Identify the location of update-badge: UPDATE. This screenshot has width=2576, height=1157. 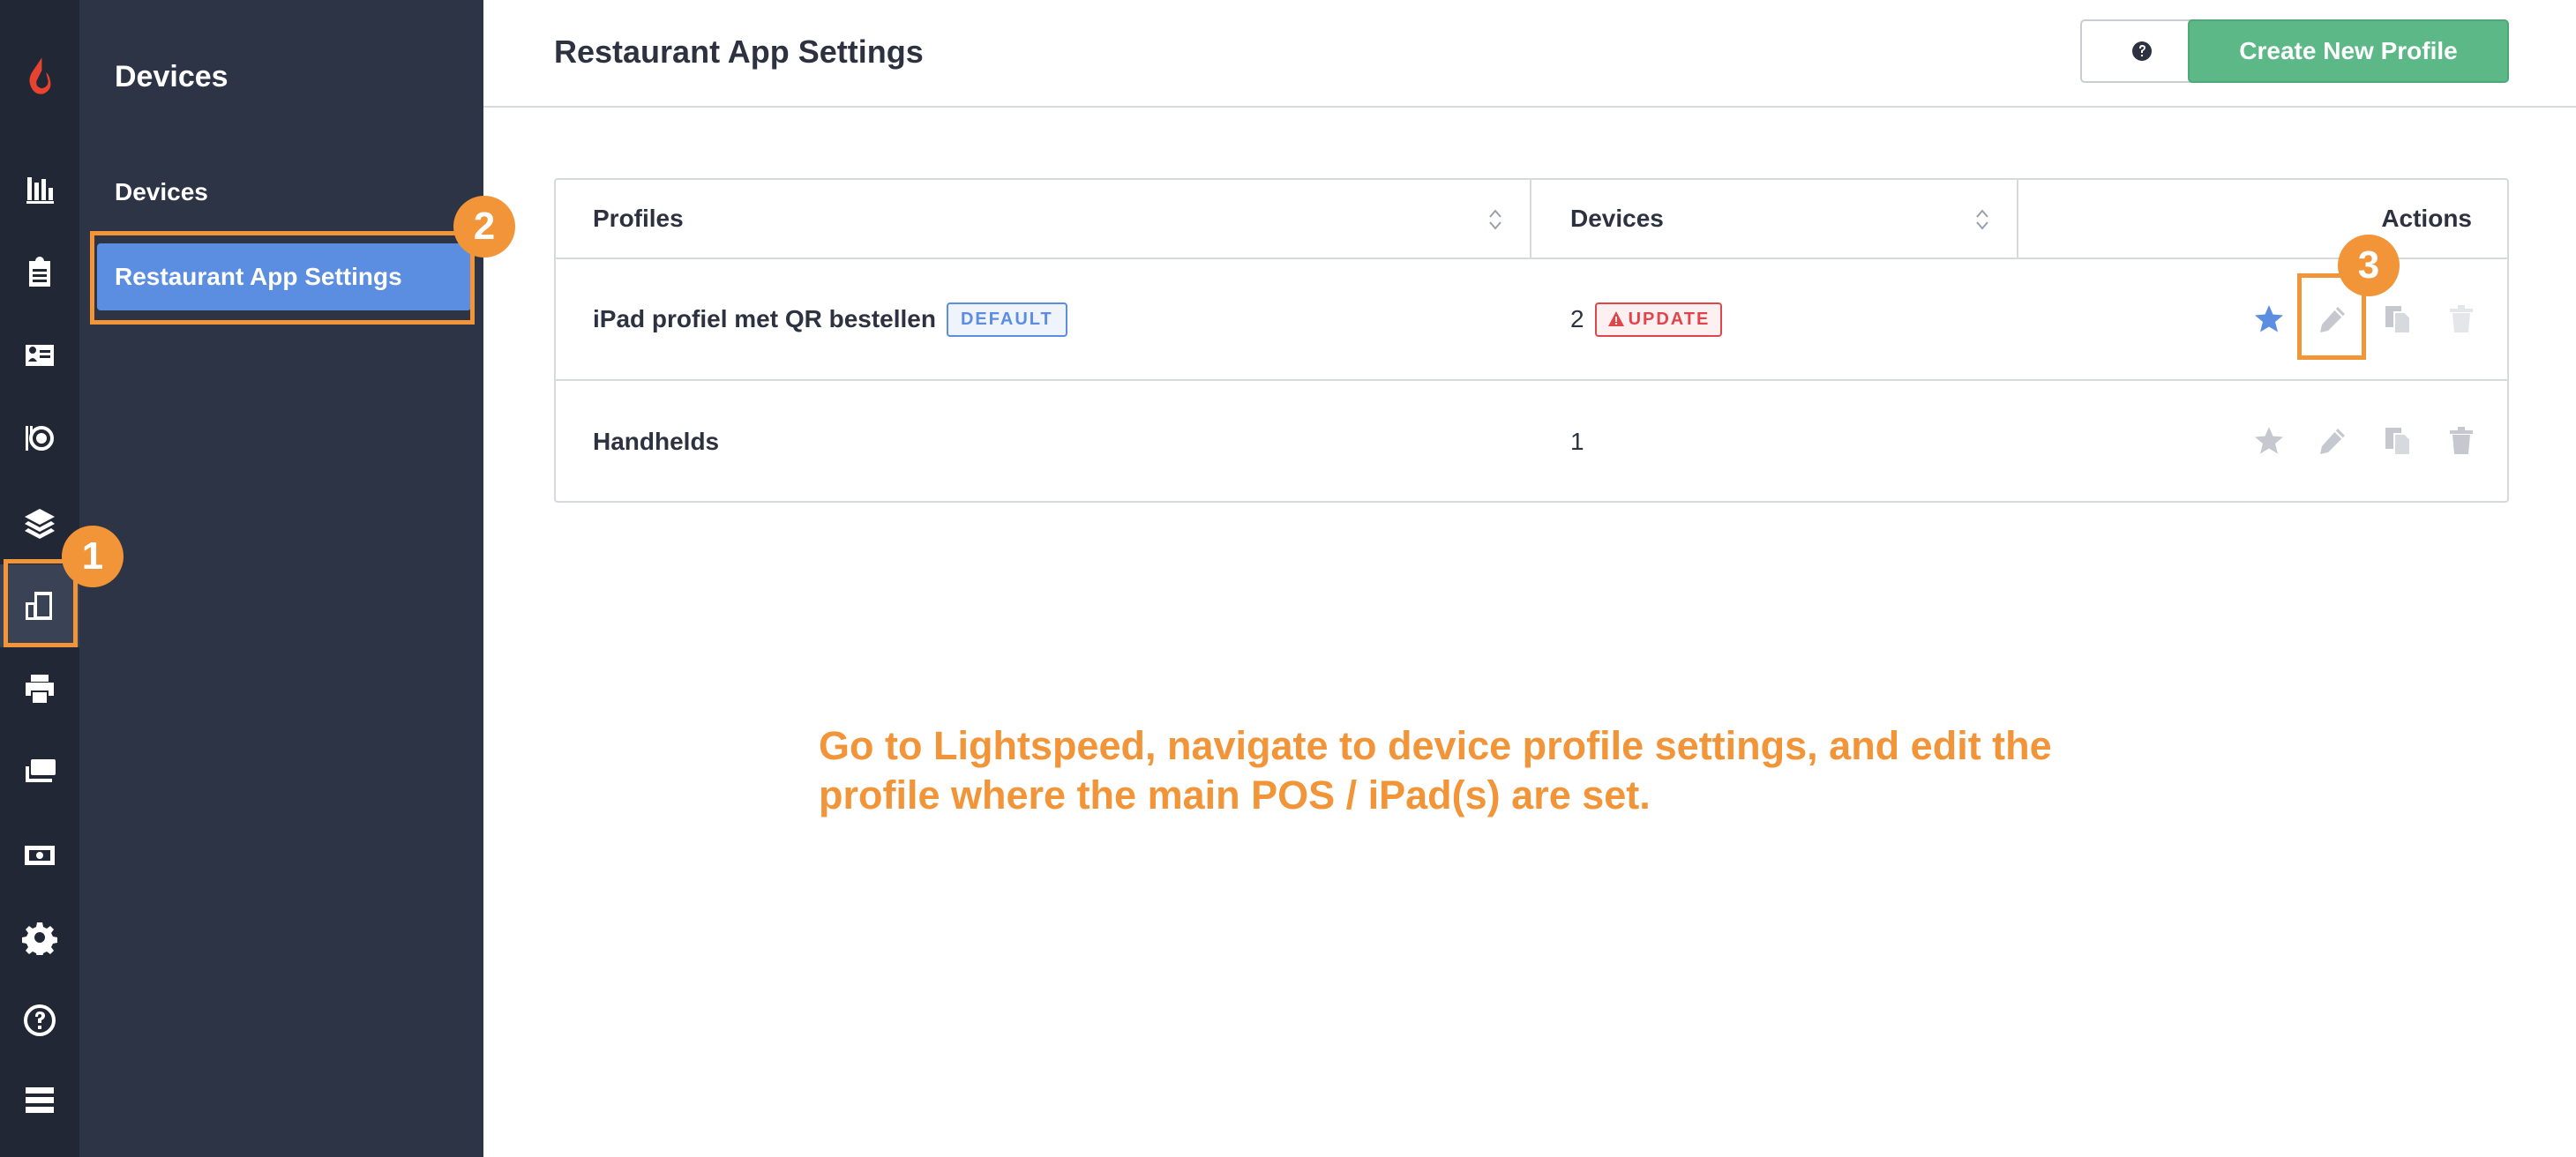
(1659, 319).